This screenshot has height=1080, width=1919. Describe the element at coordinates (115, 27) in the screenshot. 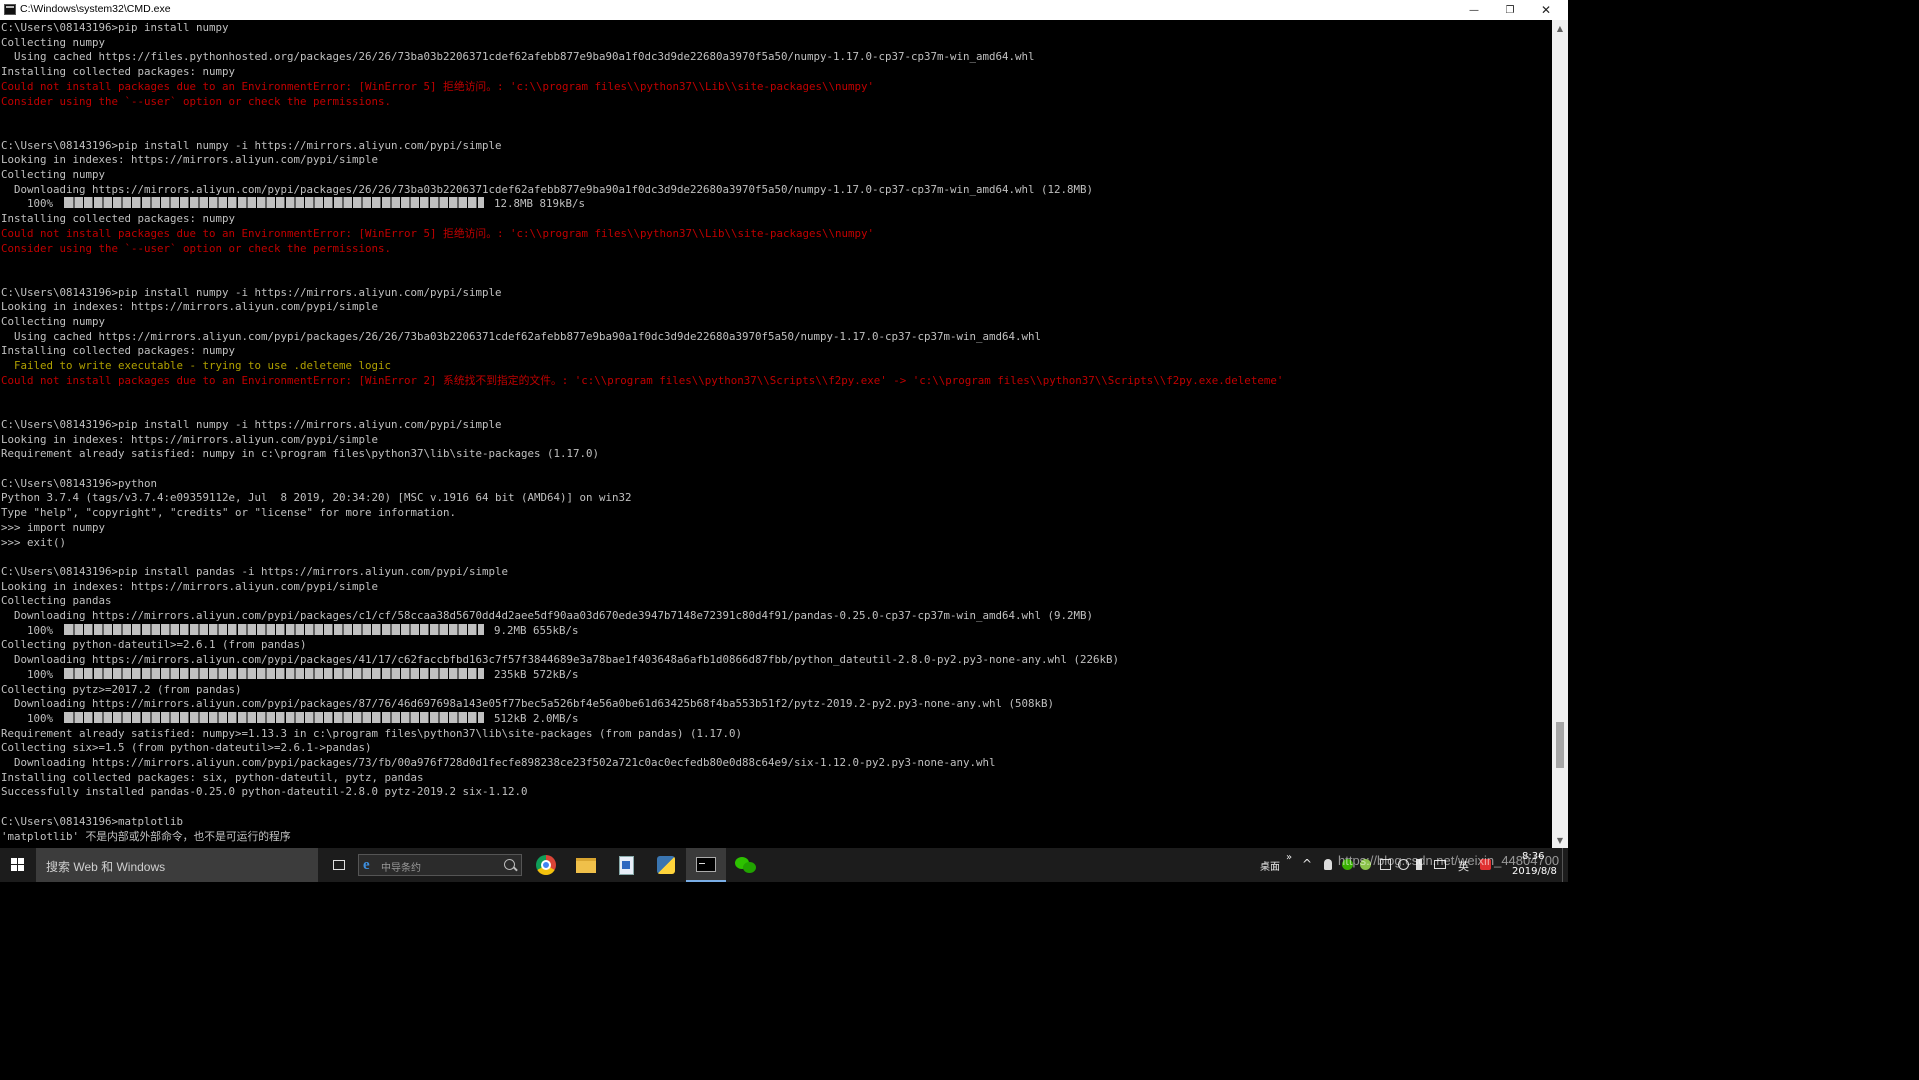

I see `console-line: C:\Users\08143196>pip install numpy` at that location.